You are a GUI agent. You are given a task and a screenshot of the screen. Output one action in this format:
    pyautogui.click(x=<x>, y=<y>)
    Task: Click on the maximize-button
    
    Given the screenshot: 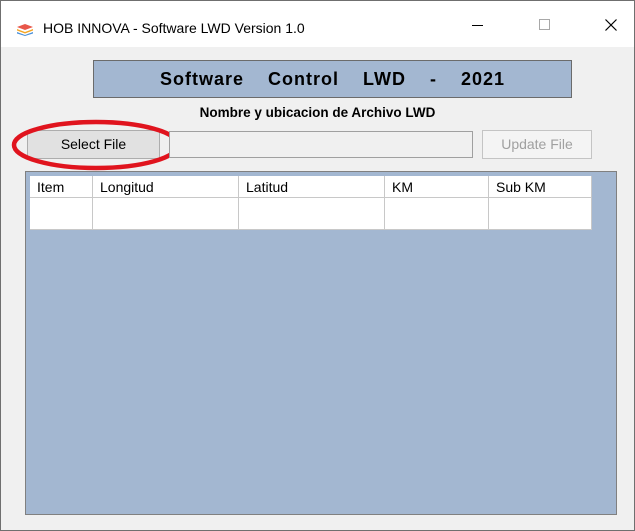 What is the action you would take?
    pyautogui.click(x=545, y=24)
    